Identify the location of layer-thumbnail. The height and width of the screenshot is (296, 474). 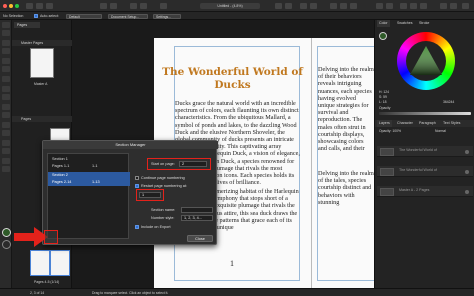
(387, 151).